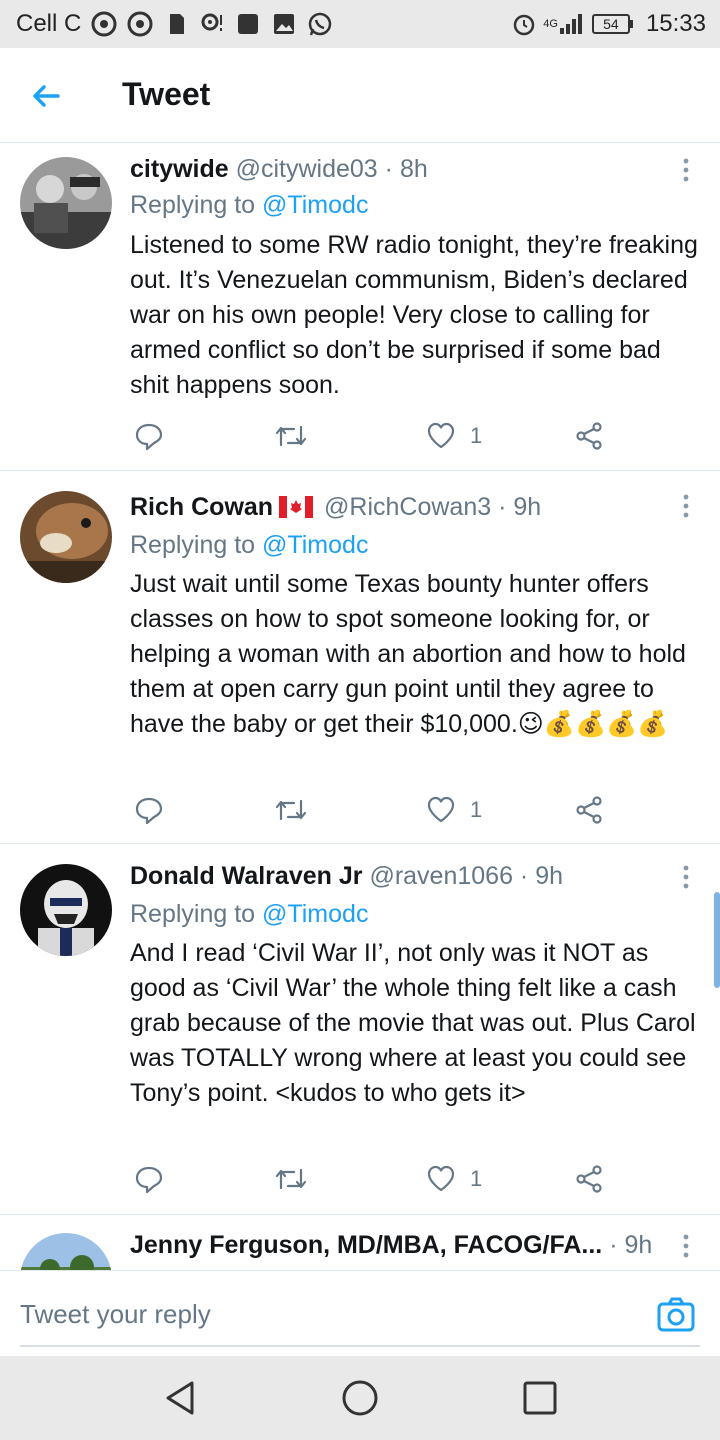  I want to click on tweet-item: Jenny Ferguson, MD/MBA, FACOG/FA... · 9h, so click(360, 1242).